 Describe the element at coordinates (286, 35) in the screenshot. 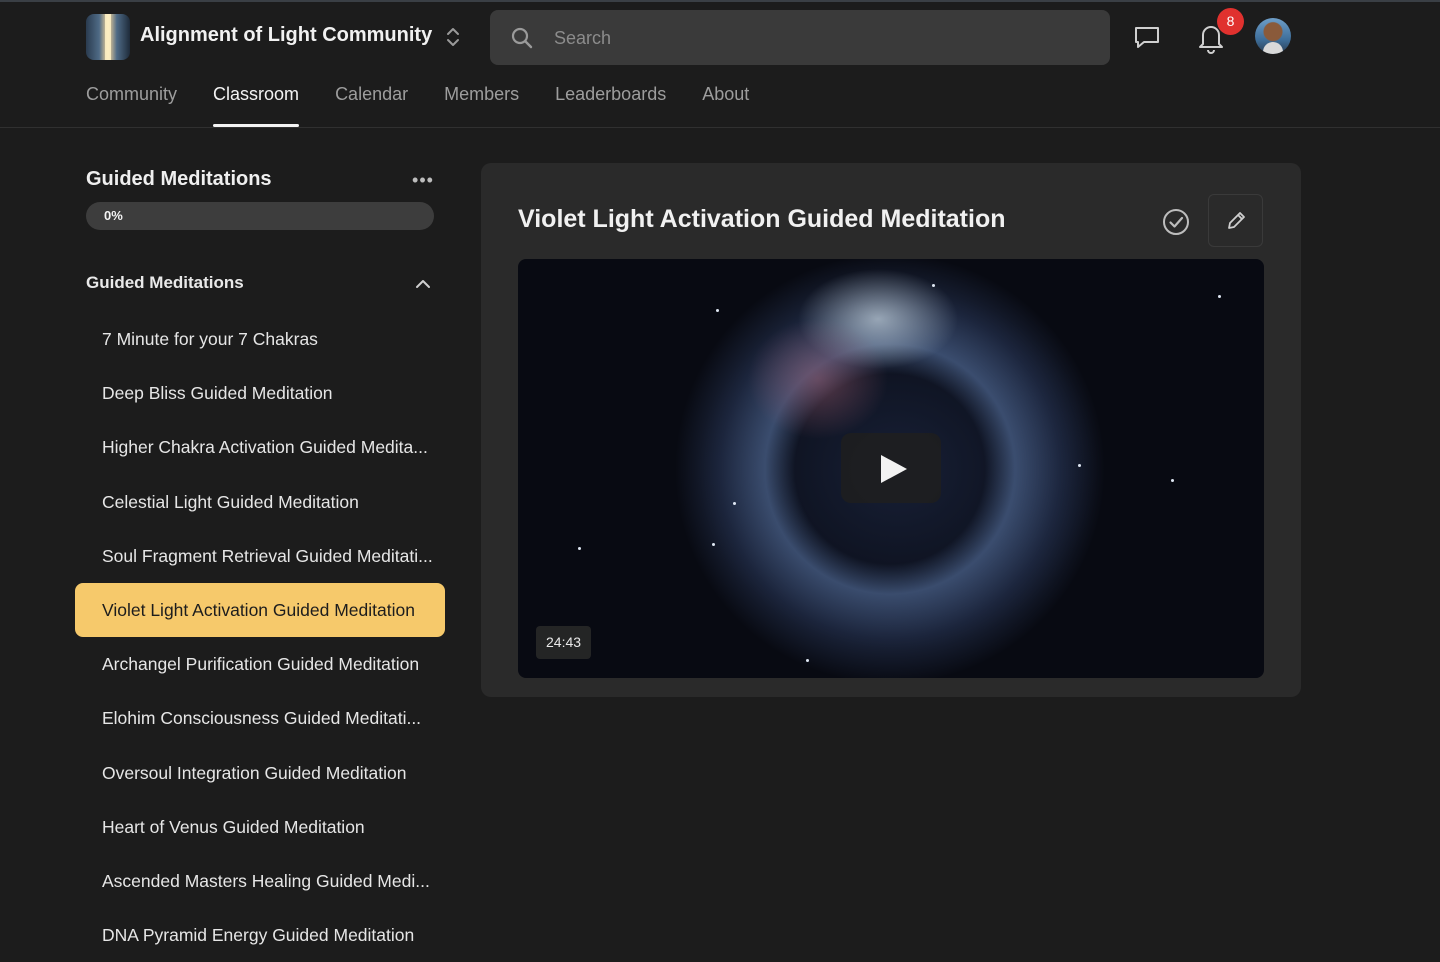

I see `community-name: Alignment of Light Community` at that location.